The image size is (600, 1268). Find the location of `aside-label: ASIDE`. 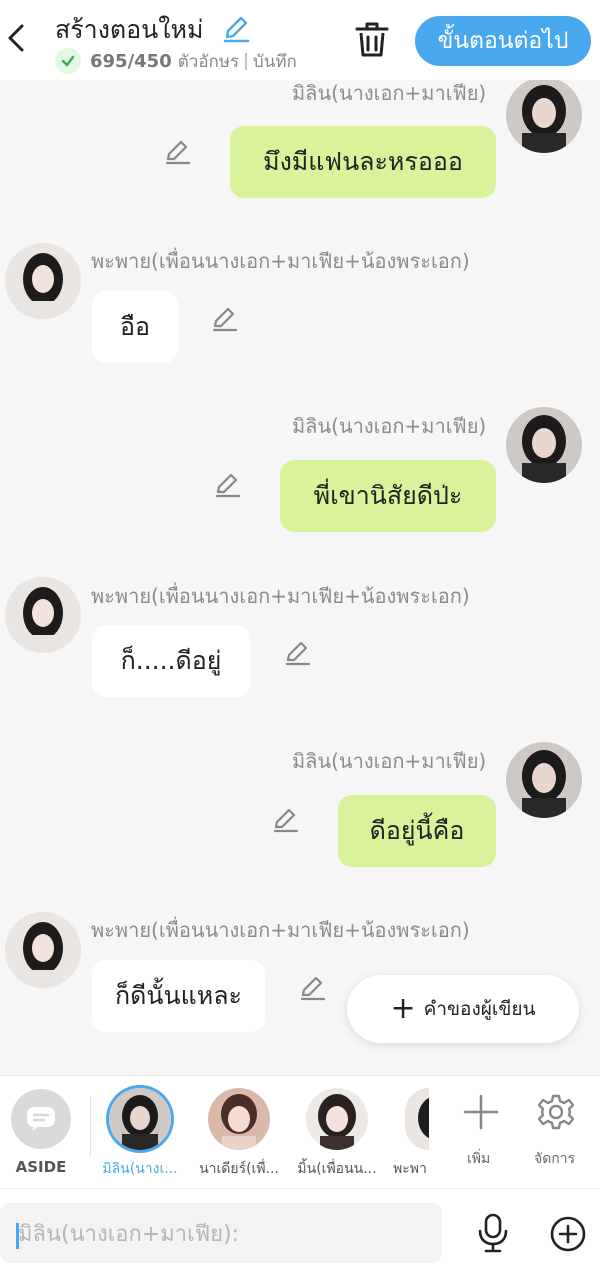

aside-label: ASIDE is located at coordinates (41, 1167).